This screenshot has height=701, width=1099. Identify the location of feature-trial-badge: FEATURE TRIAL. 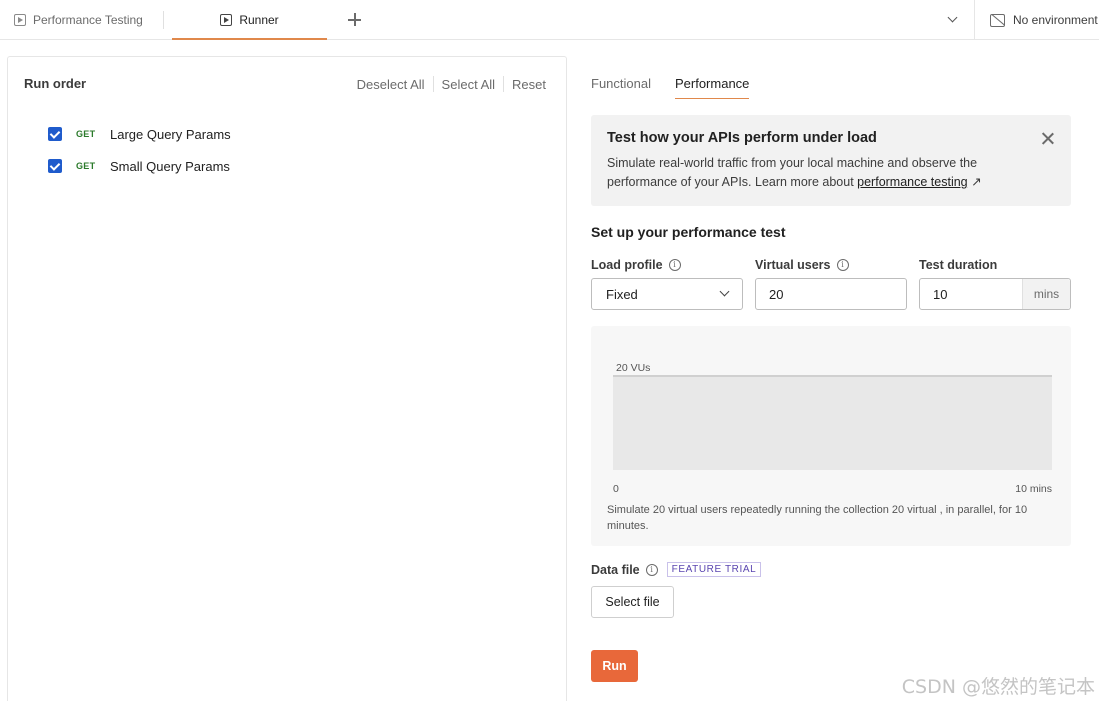
(714, 569).